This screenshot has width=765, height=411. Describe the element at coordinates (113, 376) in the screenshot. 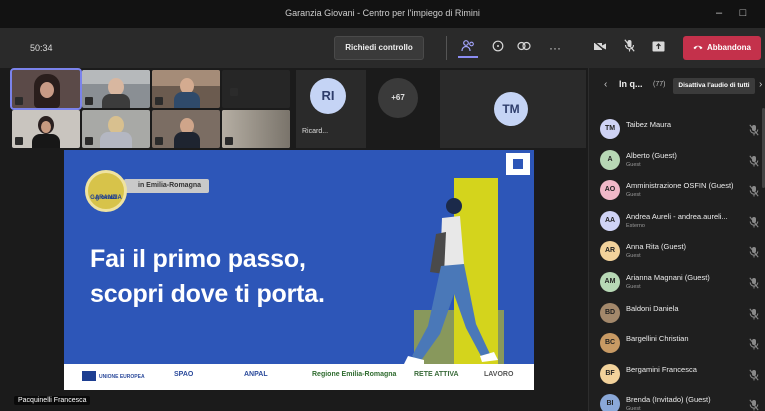

I see `eu-logo: UNIONE EUROPEA` at that location.